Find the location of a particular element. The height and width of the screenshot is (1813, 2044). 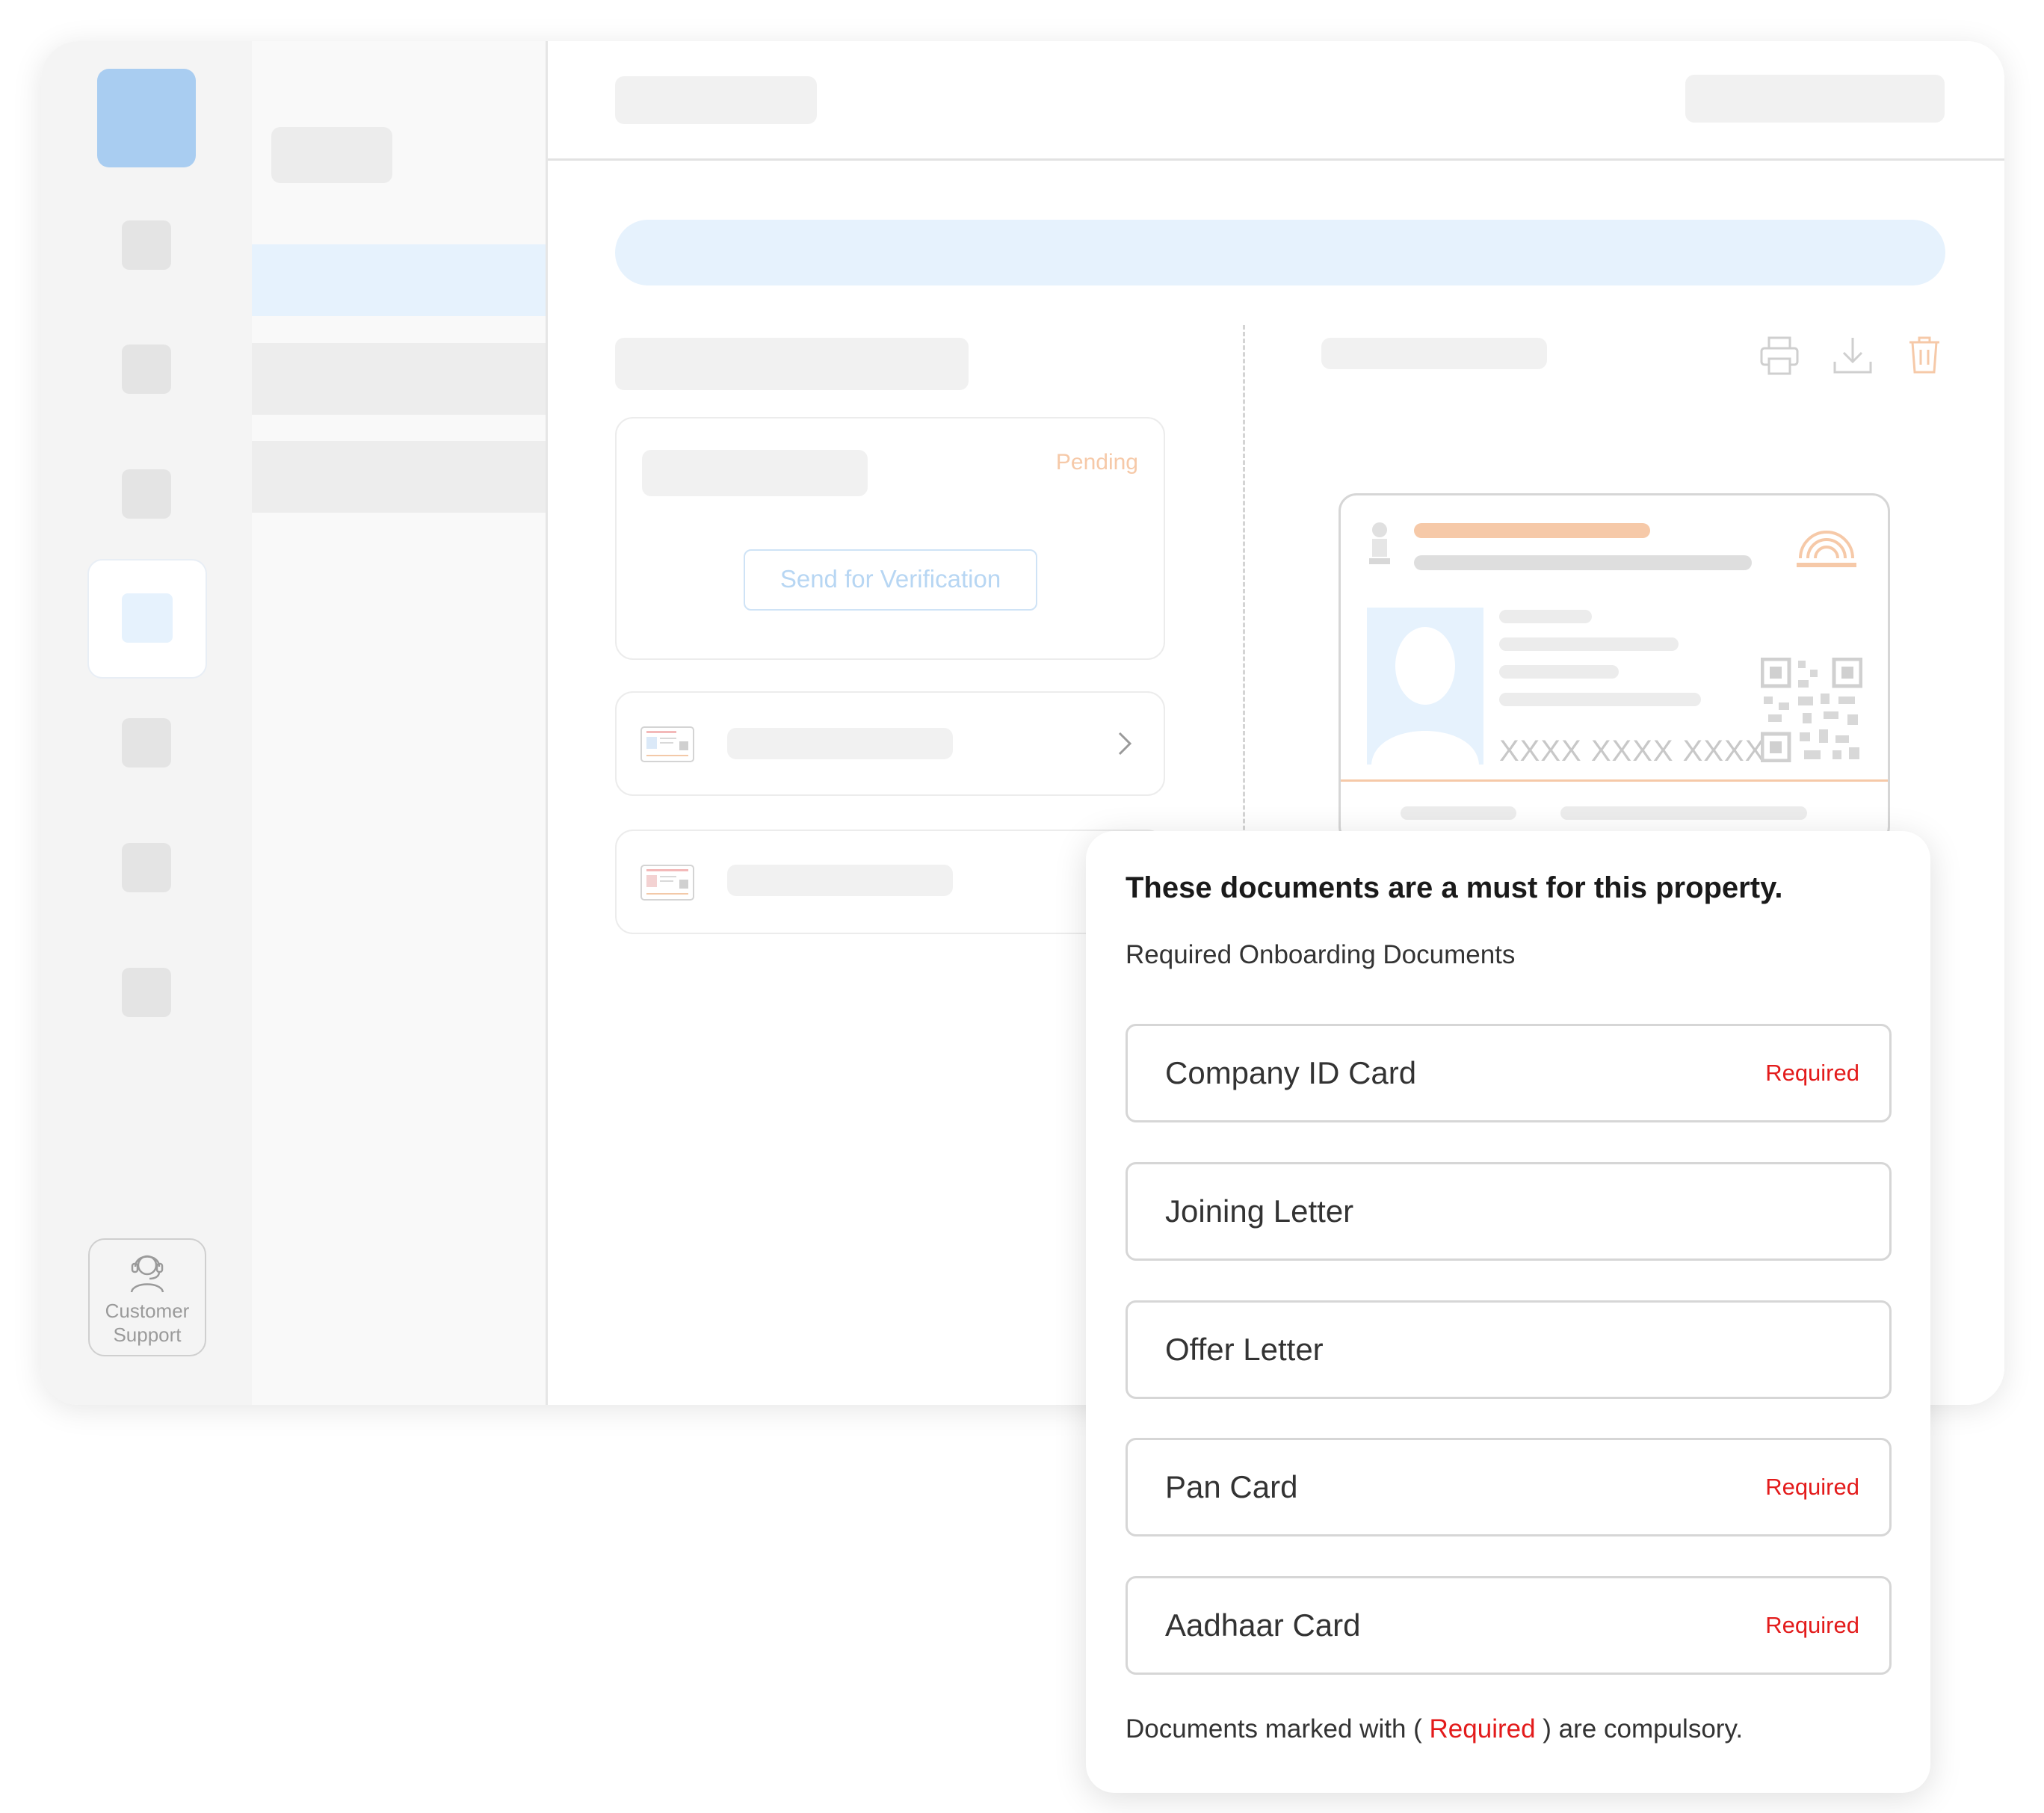

rail-item-active is located at coordinates (147, 619).